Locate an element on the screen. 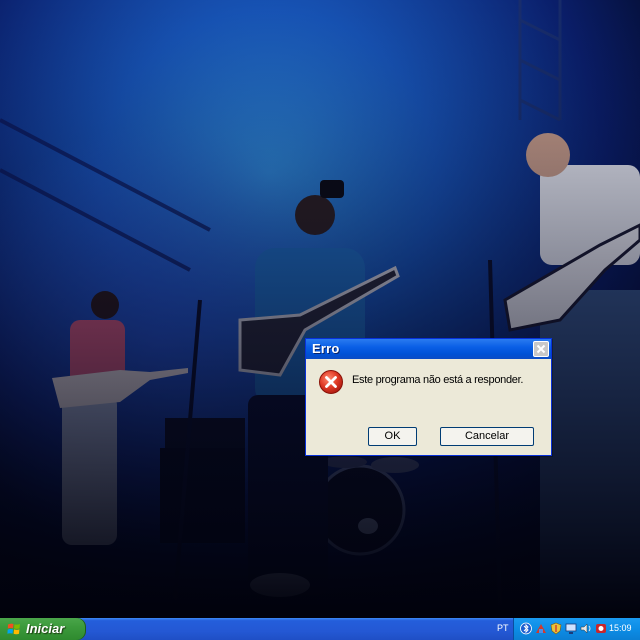  bluetooth-icon is located at coordinates (526, 628).